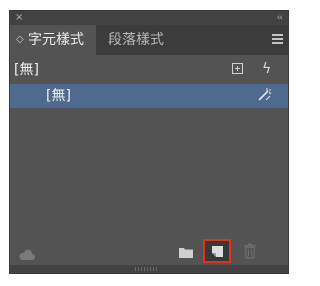 The height and width of the screenshot is (286, 320). I want to click on panel-tab-bar: ◇ 字元樣式 段落樣式, so click(149, 40).